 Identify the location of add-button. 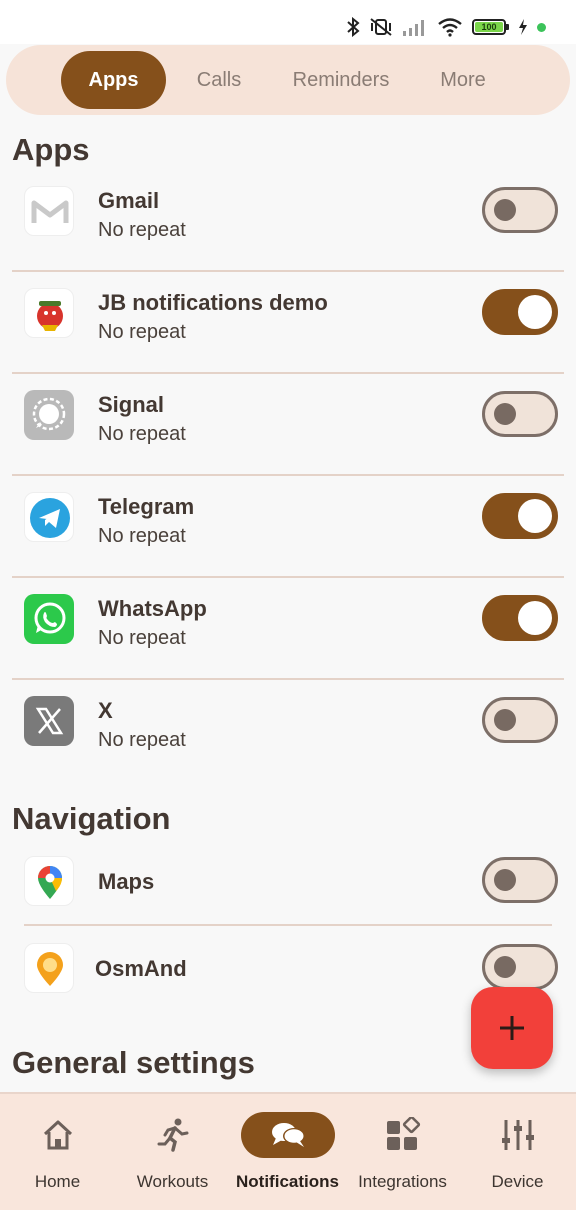
(512, 1028).